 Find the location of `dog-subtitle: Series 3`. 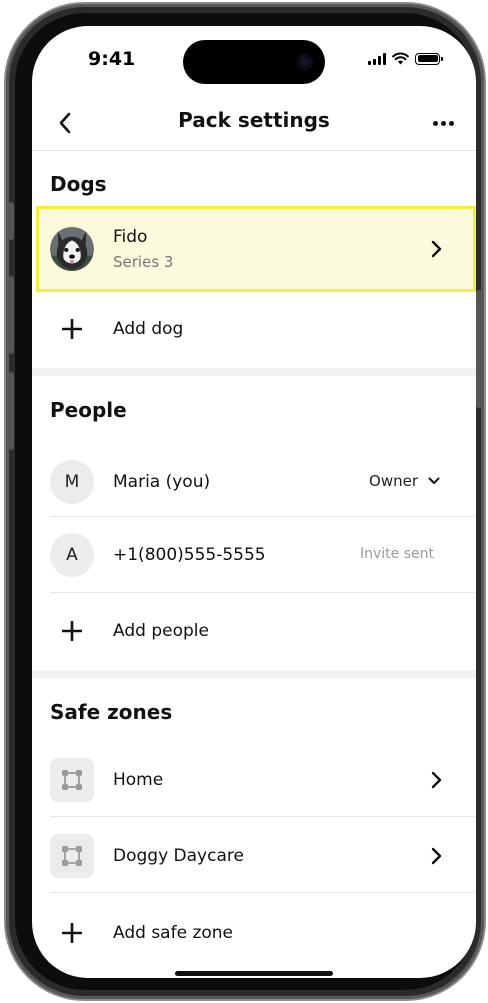

dog-subtitle: Series 3 is located at coordinates (143, 262).